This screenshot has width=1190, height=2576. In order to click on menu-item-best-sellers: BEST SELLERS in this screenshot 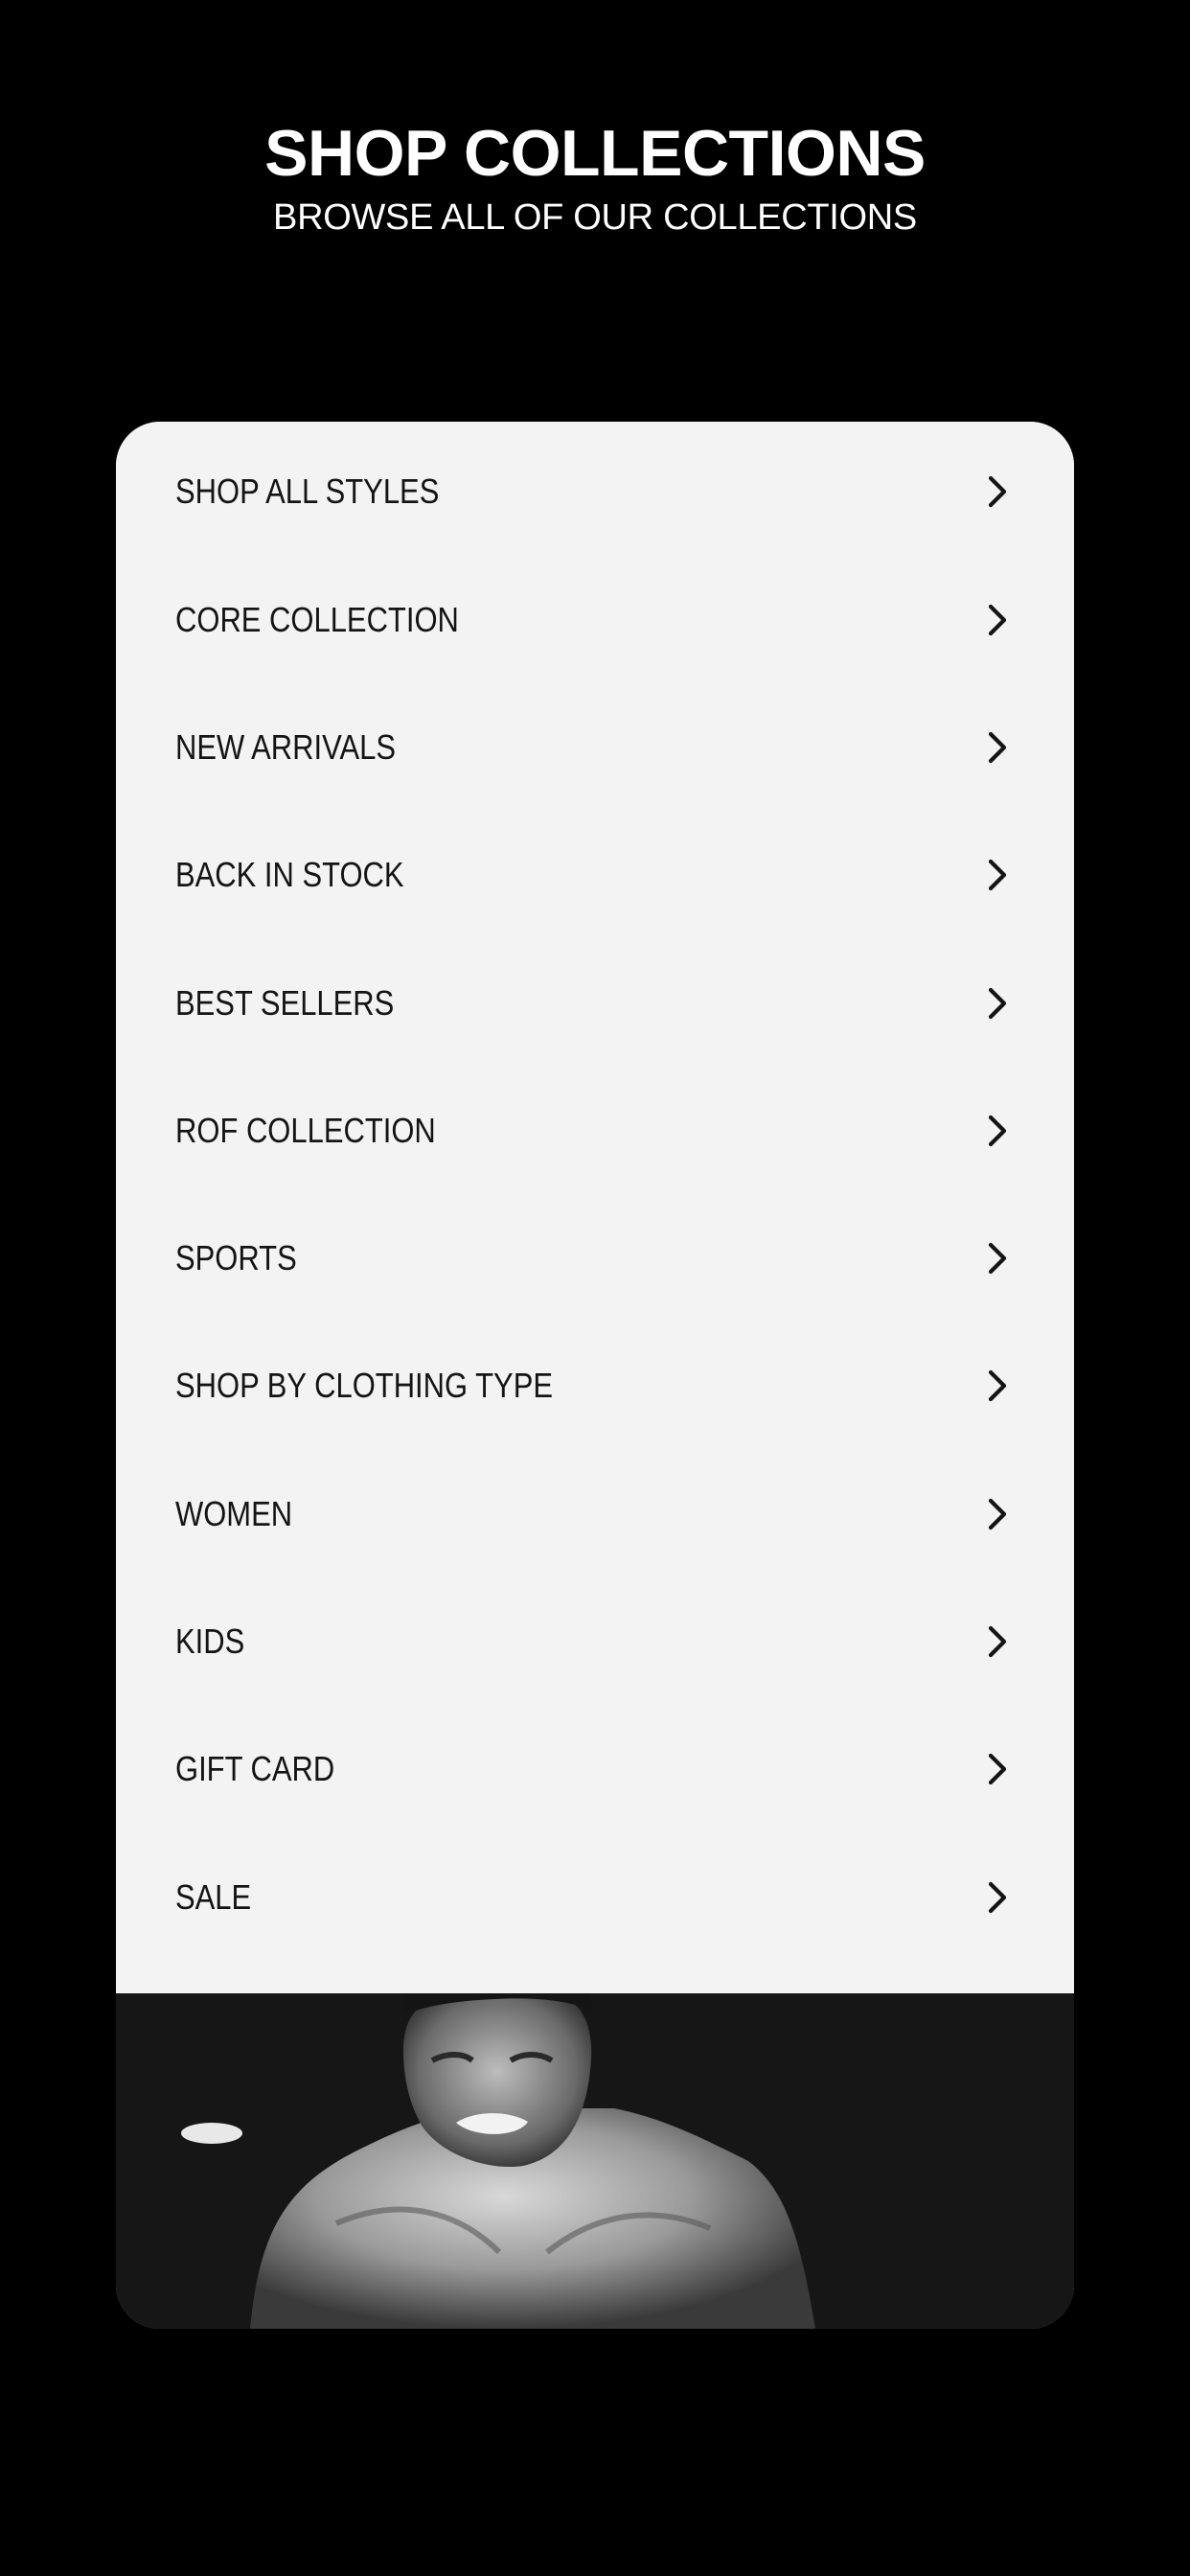, I will do `click(595, 1003)`.